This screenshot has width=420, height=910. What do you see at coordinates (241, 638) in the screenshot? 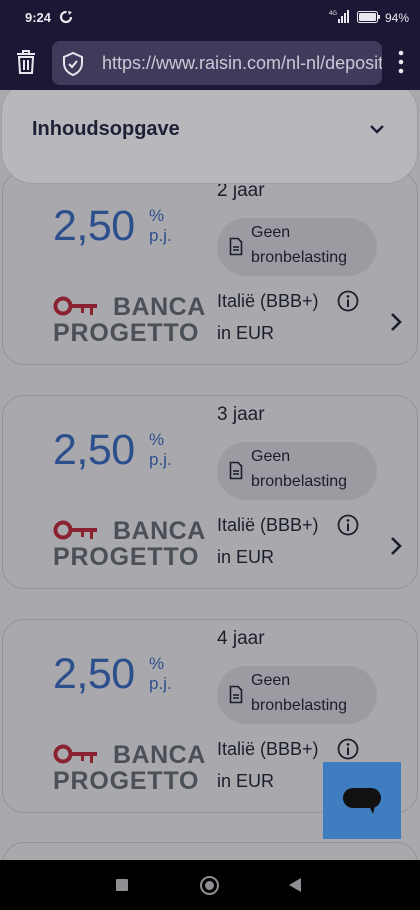
I see `term-label: 4 jaar` at bounding box center [241, 638].